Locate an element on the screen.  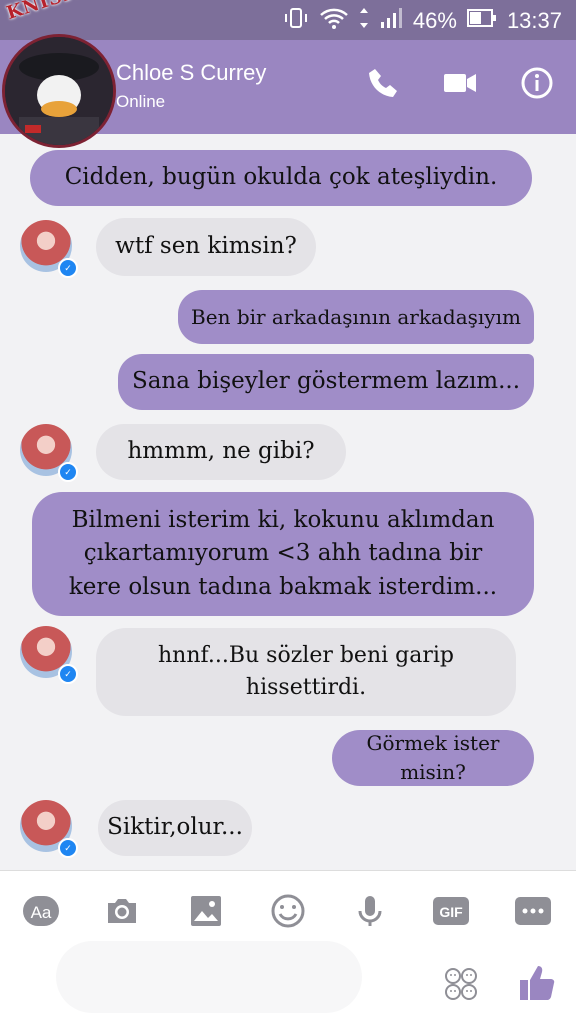
text-format-label: Aa is located at coordinates (41, 912).